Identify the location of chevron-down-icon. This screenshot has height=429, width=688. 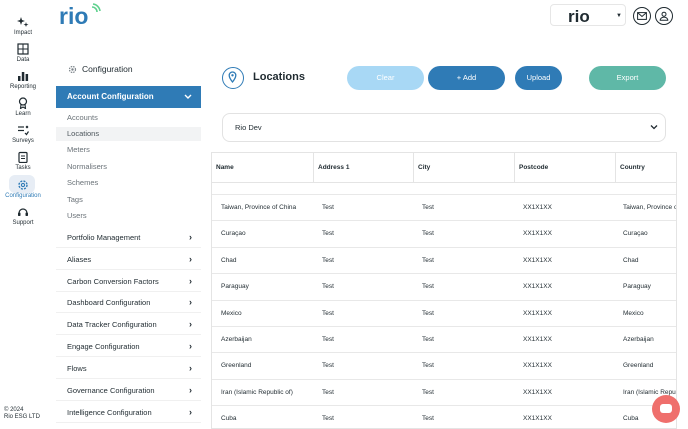
(654, 133).